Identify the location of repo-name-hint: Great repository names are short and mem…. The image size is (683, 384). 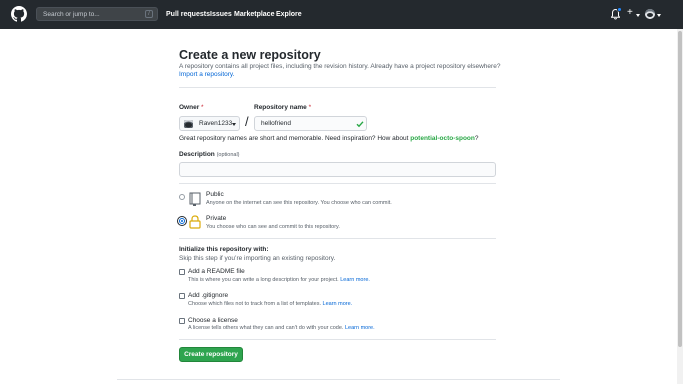
(329, 139).